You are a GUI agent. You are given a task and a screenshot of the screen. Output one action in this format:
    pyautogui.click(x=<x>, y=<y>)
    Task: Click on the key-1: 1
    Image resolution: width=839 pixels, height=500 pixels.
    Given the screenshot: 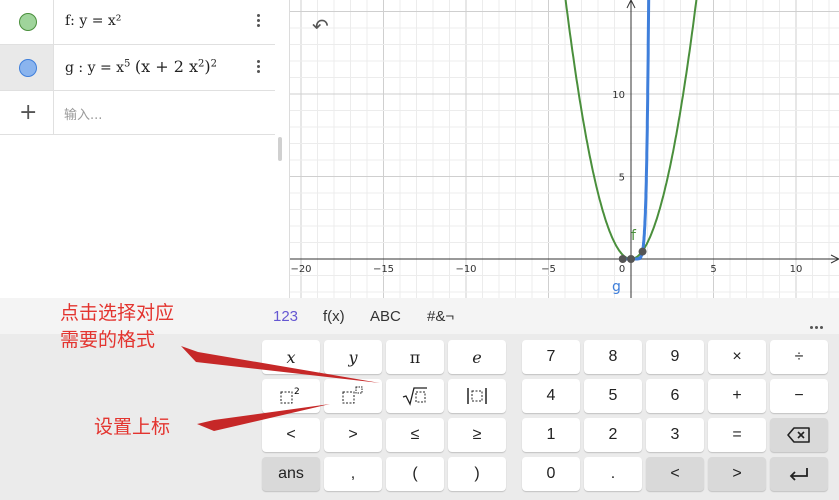 What is the action you would take?
    pyautogui.click(x=551, y=435)
    